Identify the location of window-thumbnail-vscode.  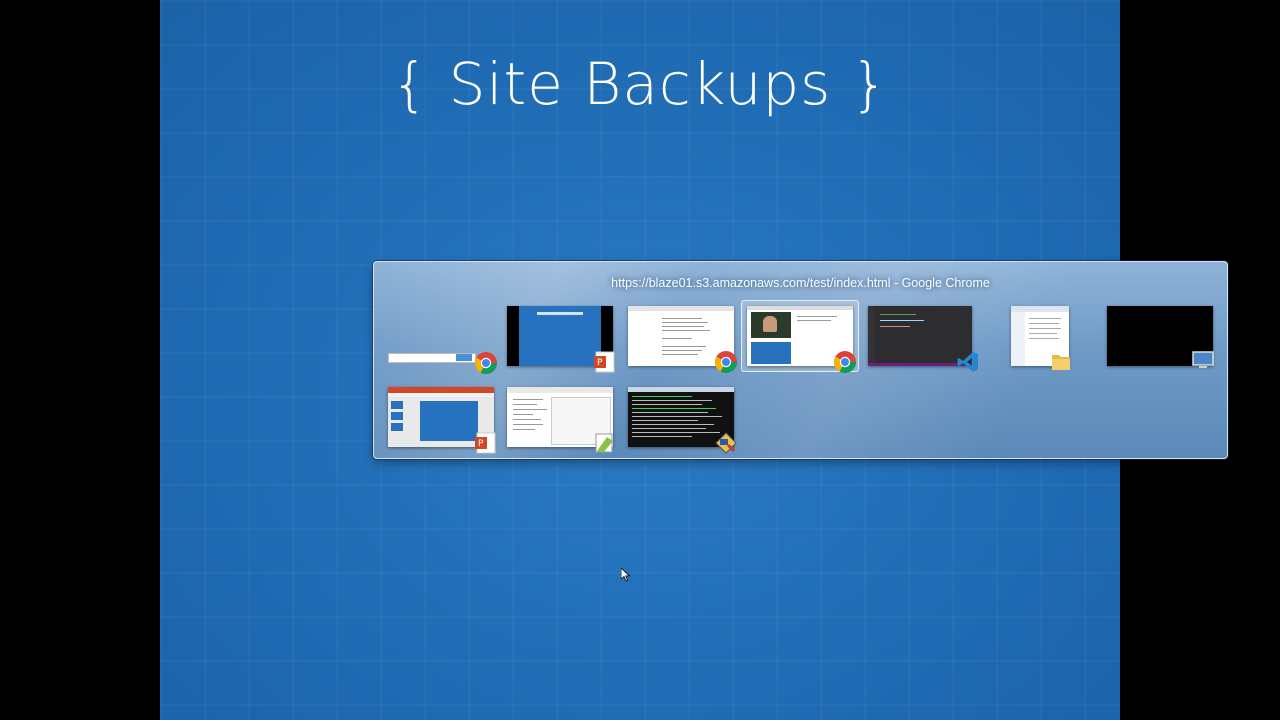
(923, 339).